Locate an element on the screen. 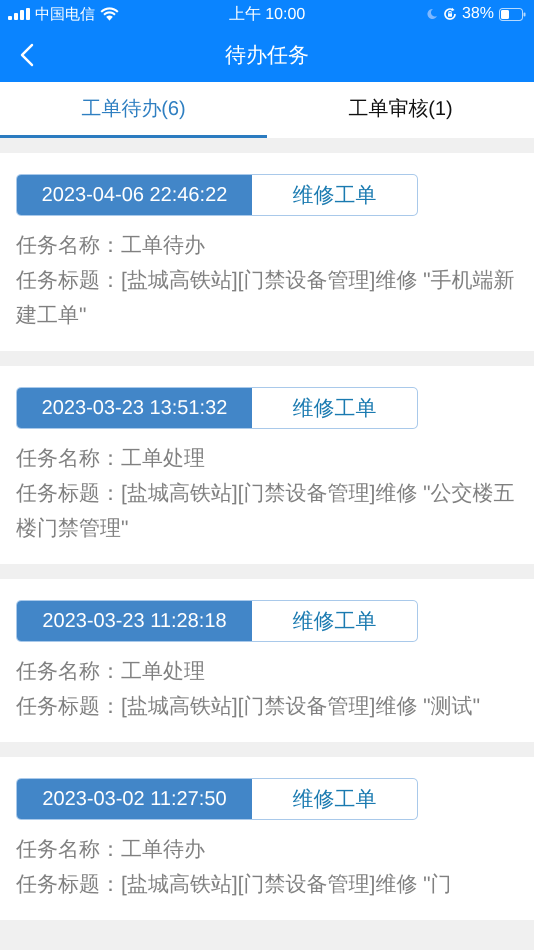 This screenshot has height=950, width=534. wifi-icon is located at coordinates (109, 14).